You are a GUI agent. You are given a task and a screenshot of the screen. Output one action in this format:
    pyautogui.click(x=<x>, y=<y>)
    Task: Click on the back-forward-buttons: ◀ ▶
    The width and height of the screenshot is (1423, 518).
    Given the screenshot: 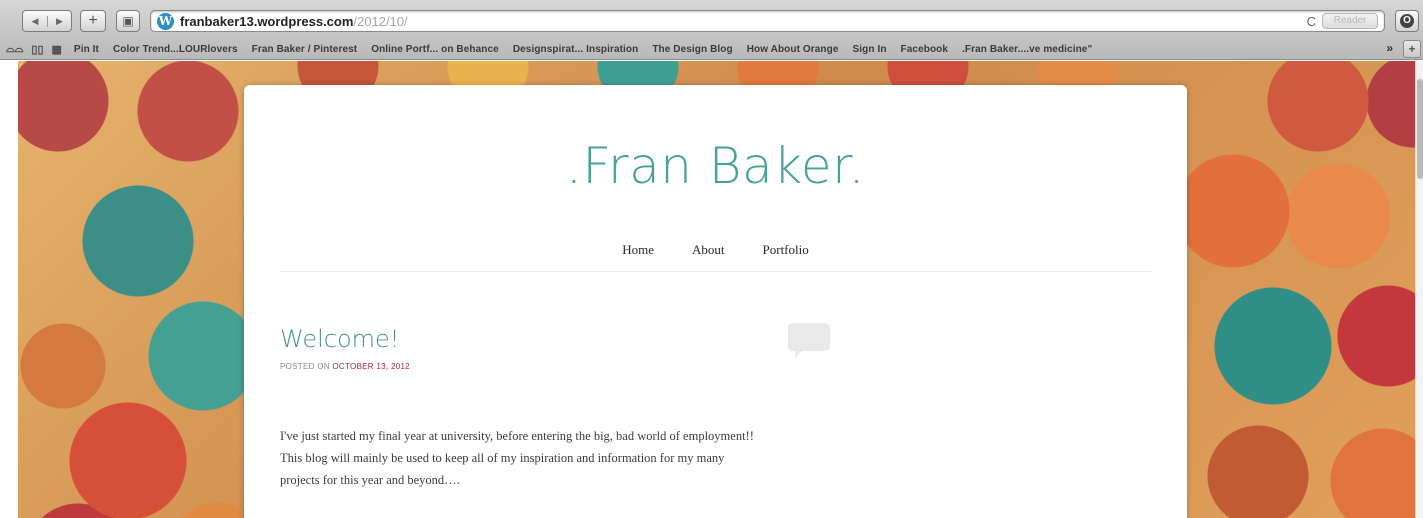 What is the action you would take?
    pyautogui.click(x=47, y=21)
    